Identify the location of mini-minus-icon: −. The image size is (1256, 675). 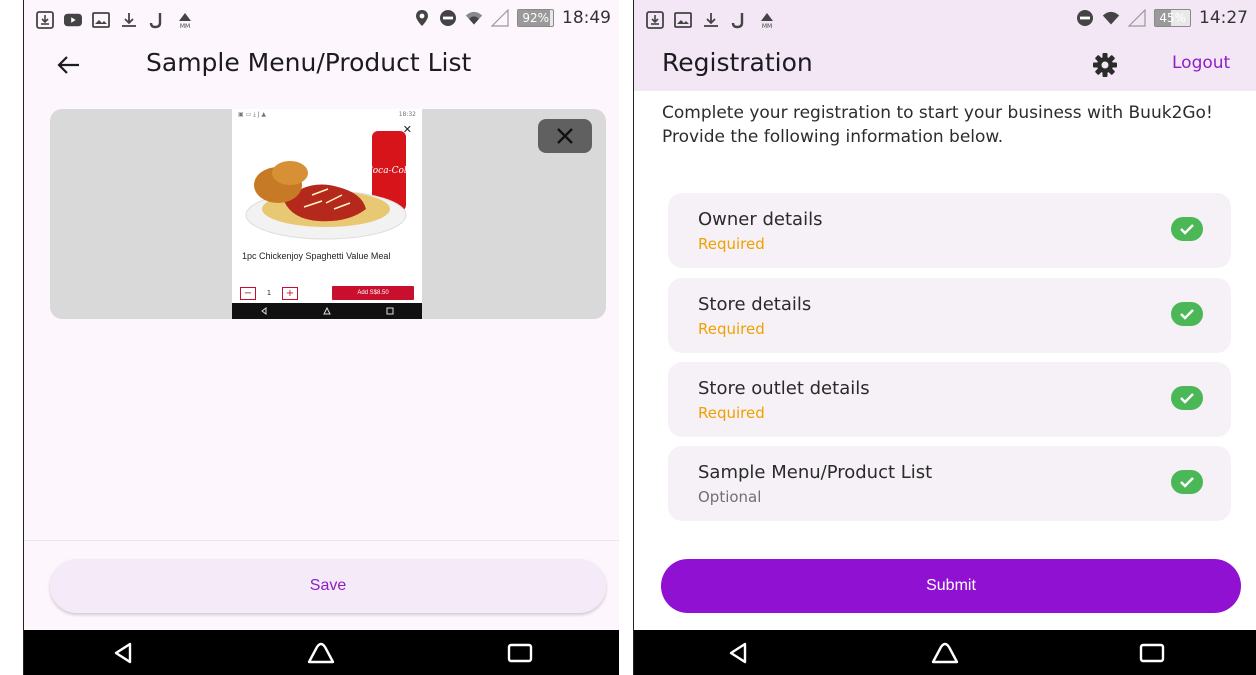
(248, 293).